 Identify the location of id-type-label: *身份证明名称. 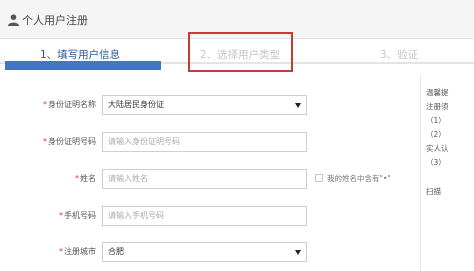
(69, 104).